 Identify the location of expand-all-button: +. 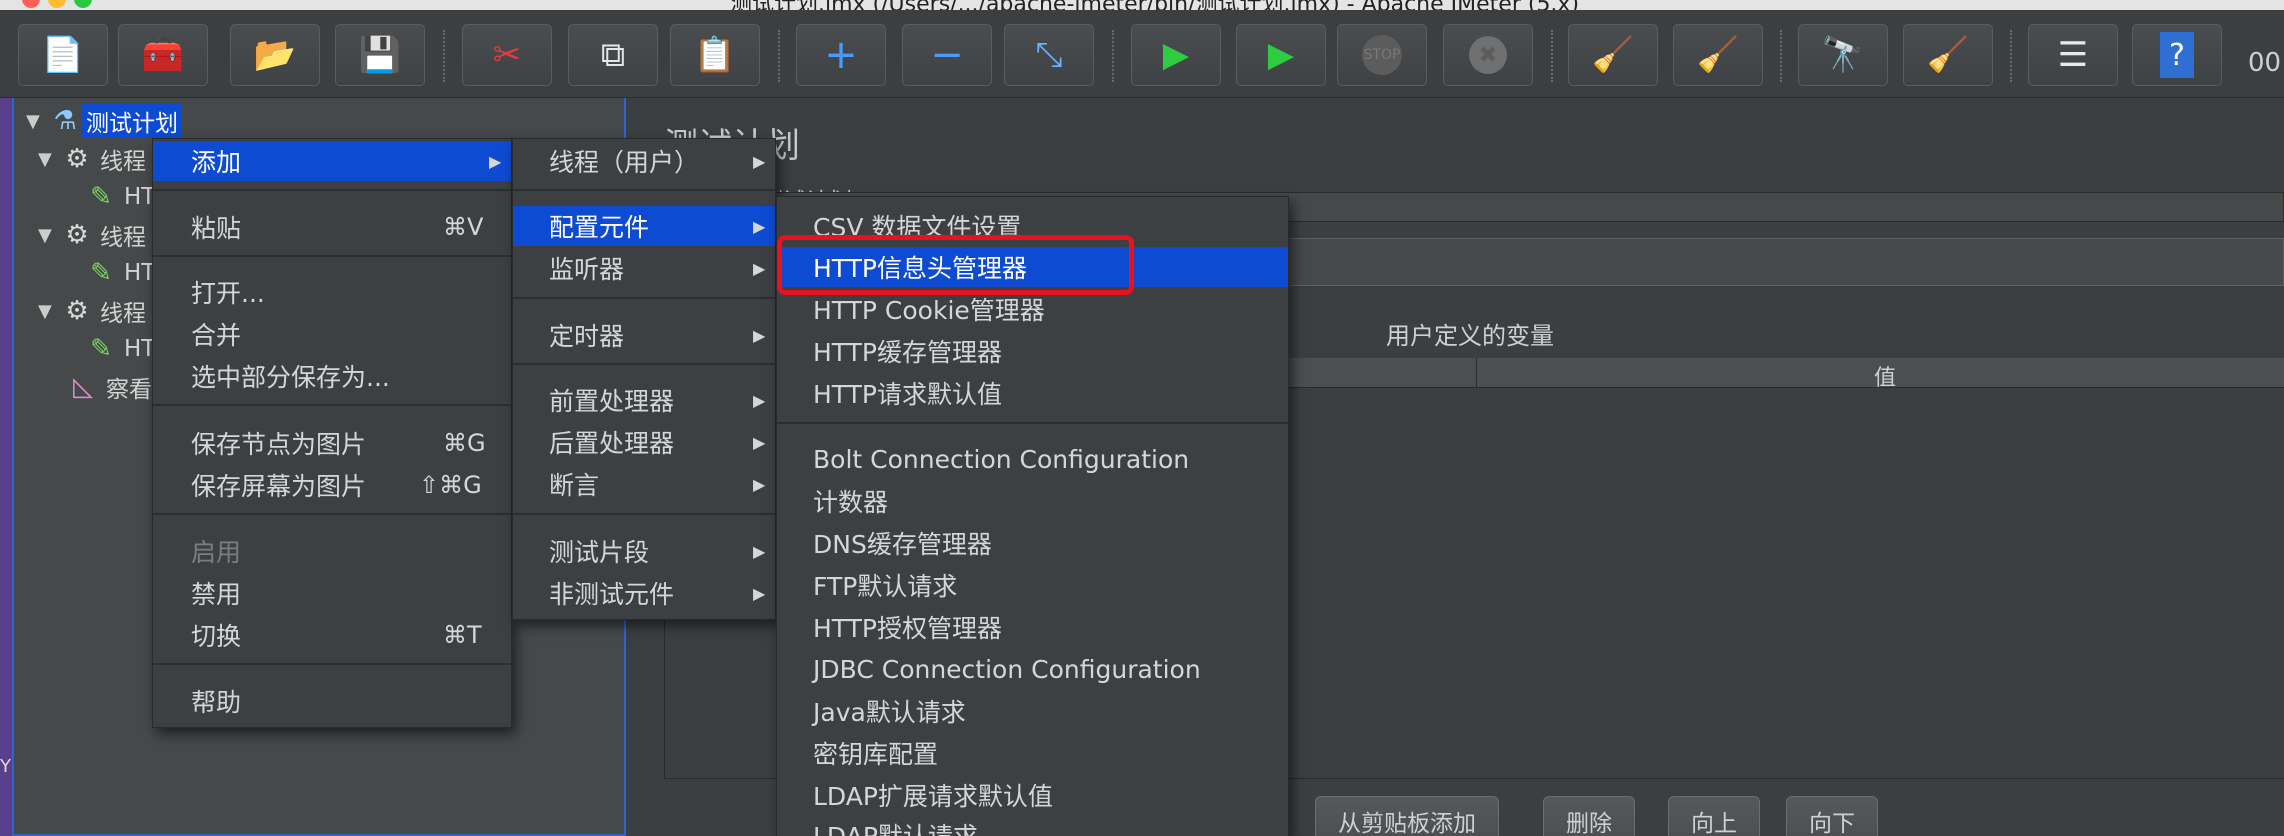
(841, 55).